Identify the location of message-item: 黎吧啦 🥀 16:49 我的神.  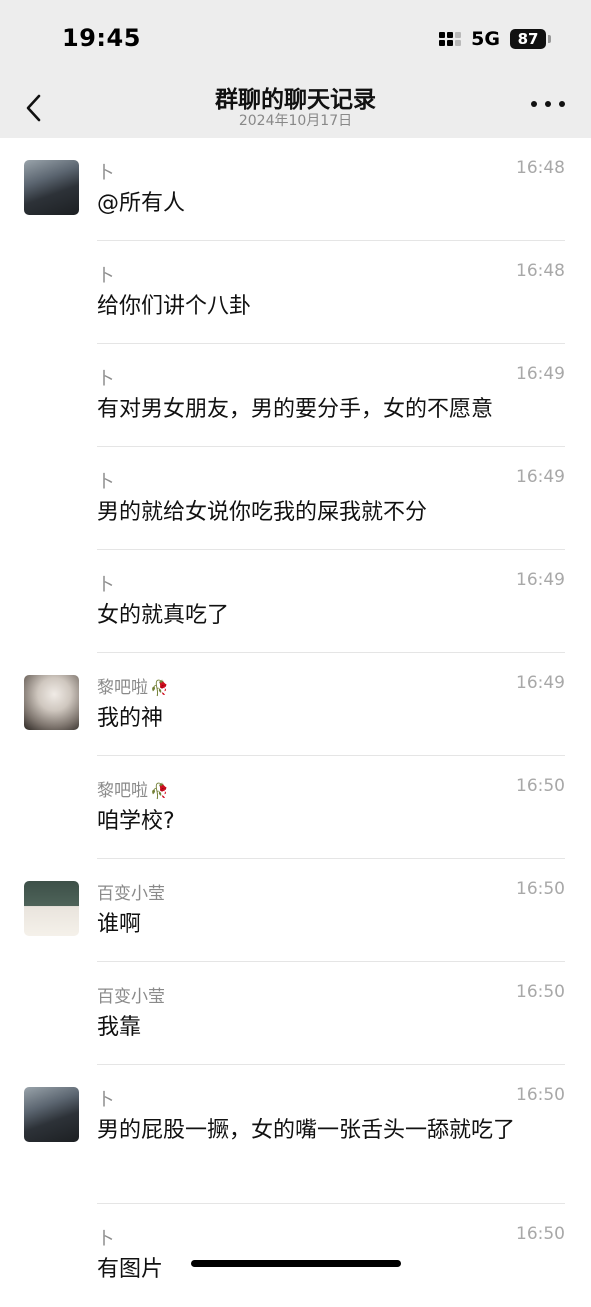
(295, 704).